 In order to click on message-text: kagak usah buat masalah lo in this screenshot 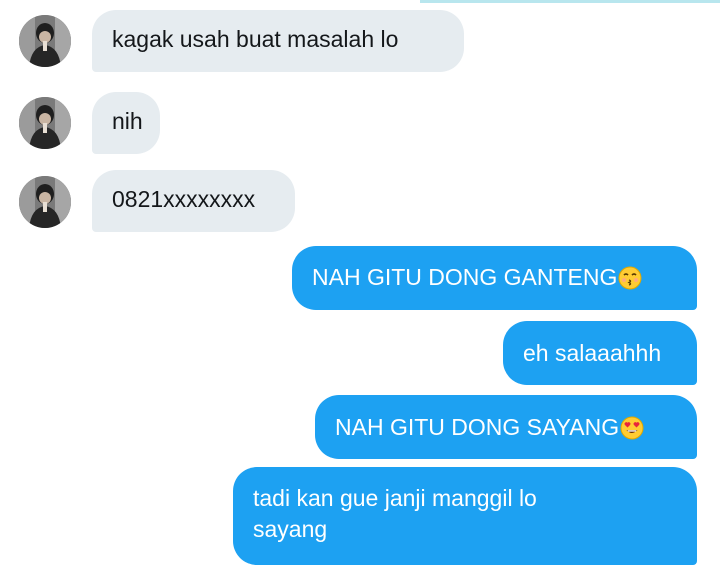, I will do `click(255, 39)`.